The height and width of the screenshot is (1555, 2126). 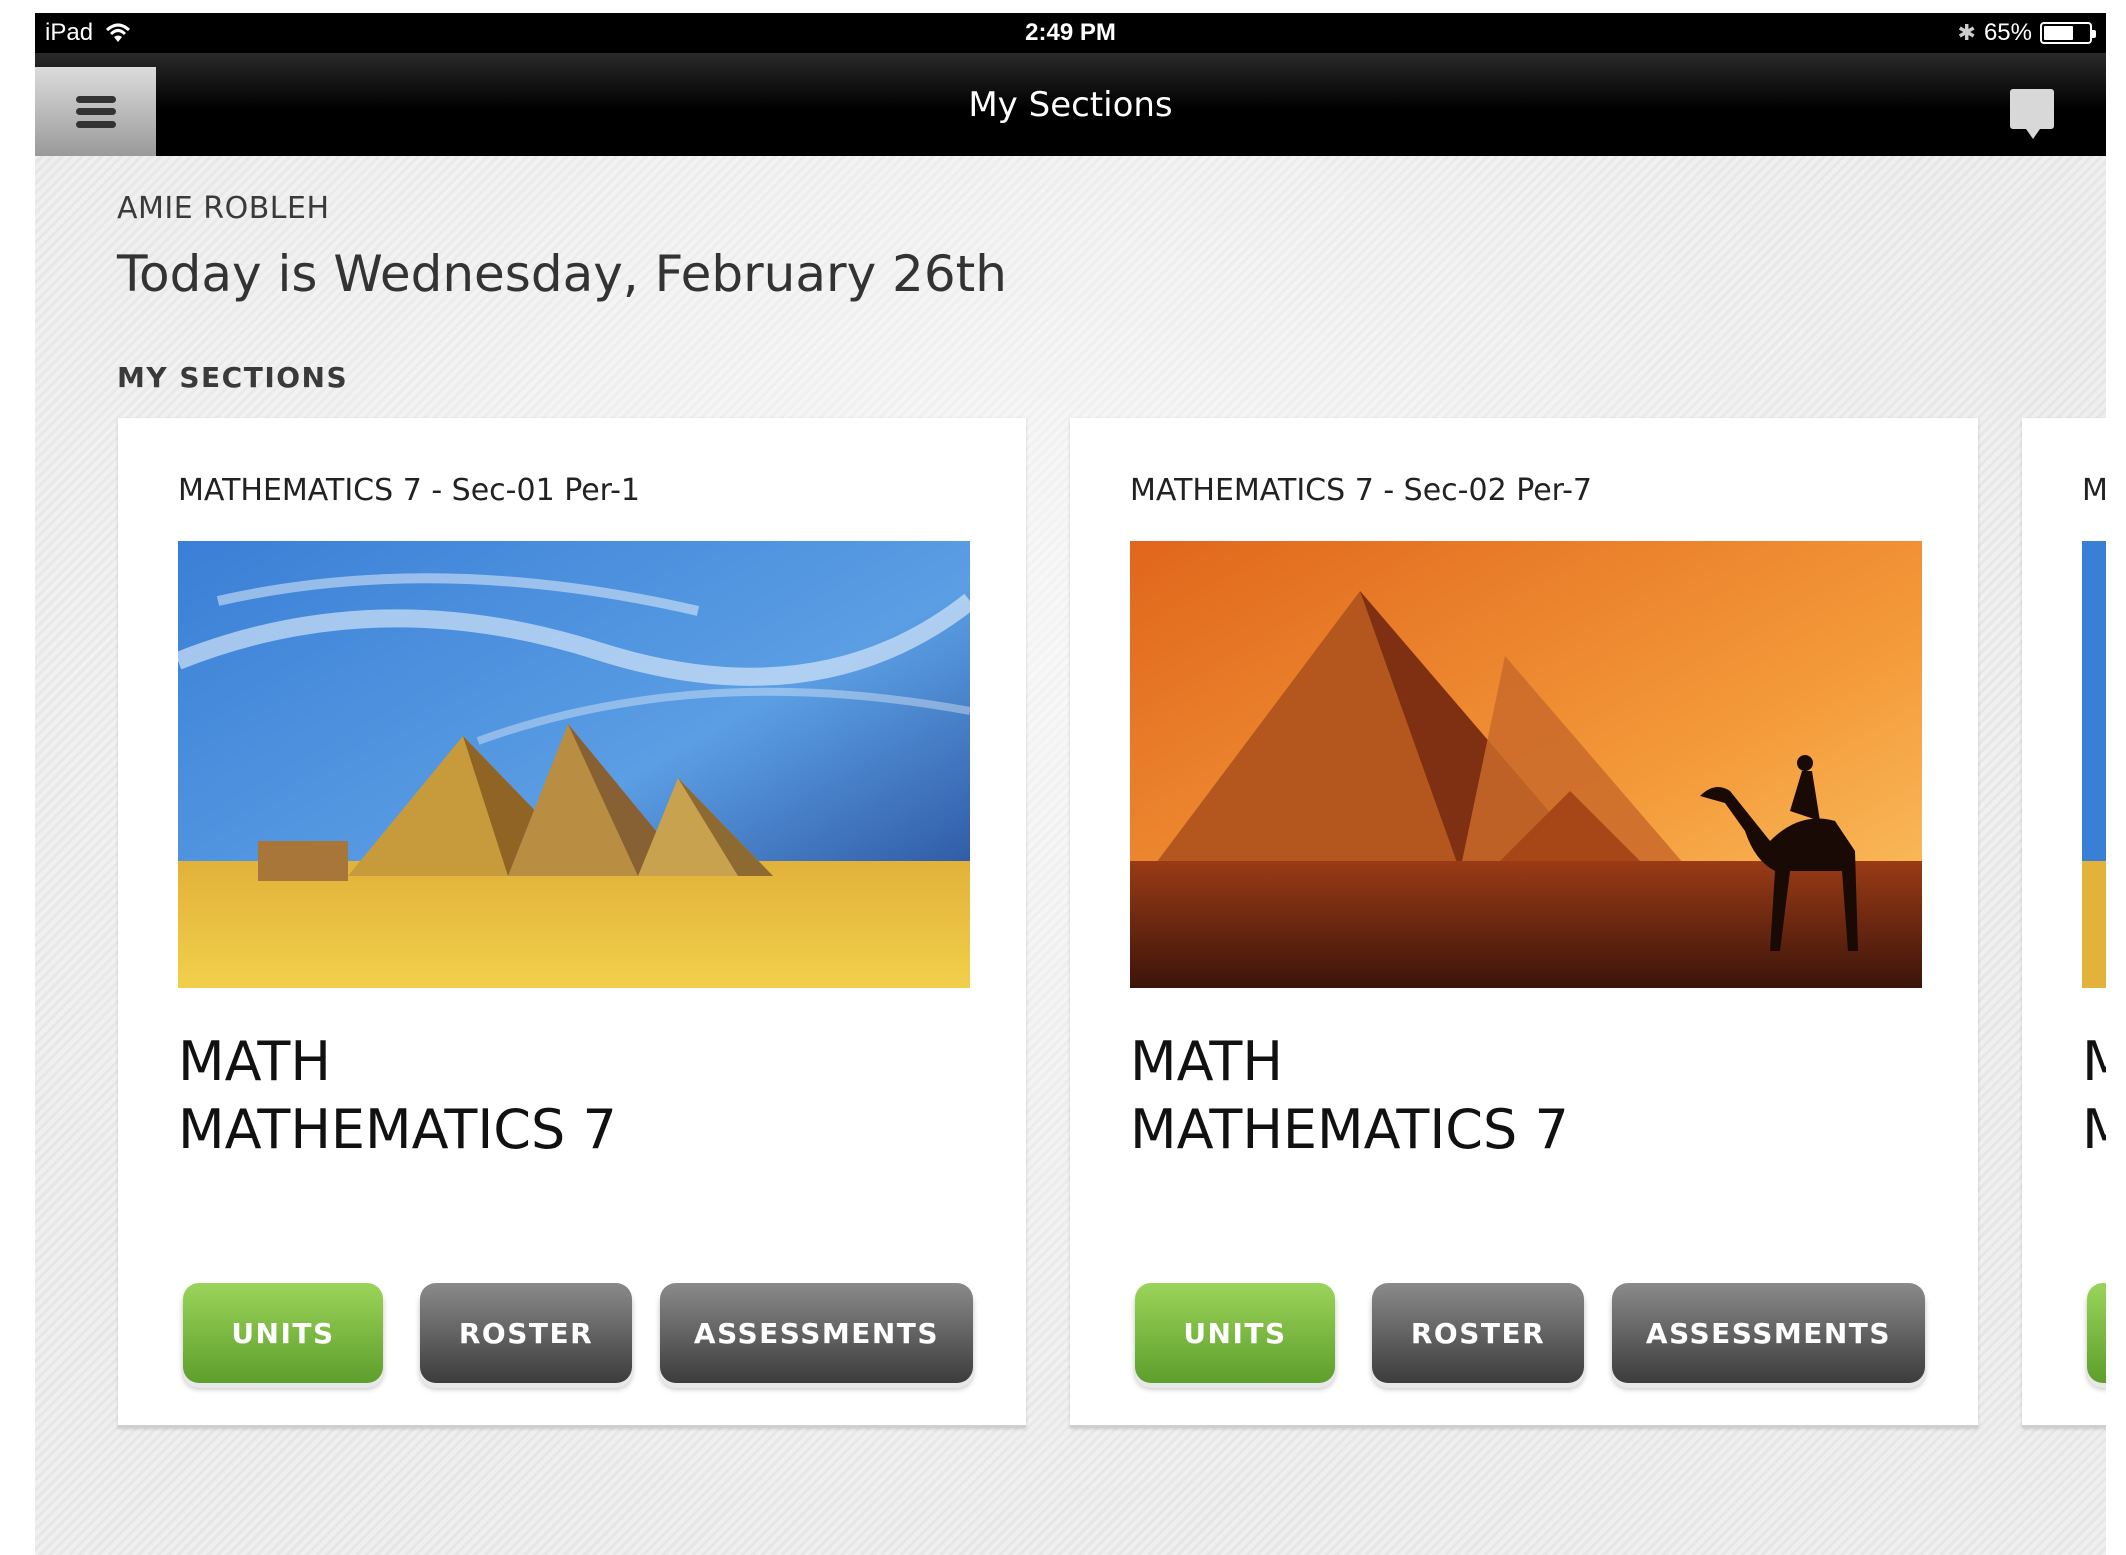 I want to click on section-label: MATHEMATICS 7 - Sec-01 Per-1, so click(x=409, y=490).